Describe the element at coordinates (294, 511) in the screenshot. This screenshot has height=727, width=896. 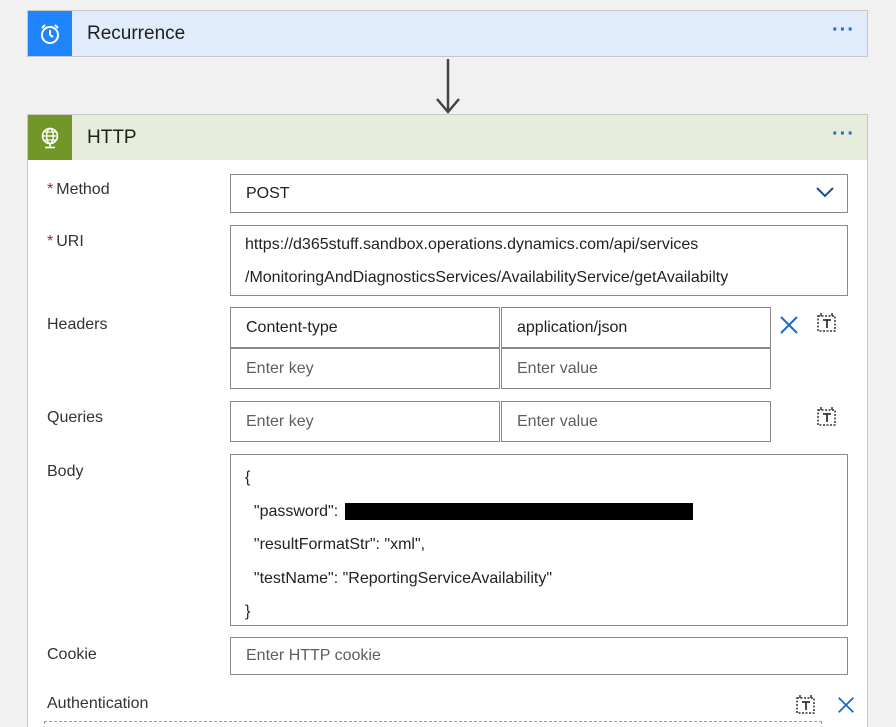
I see `body-password-key: "password":` at that location.